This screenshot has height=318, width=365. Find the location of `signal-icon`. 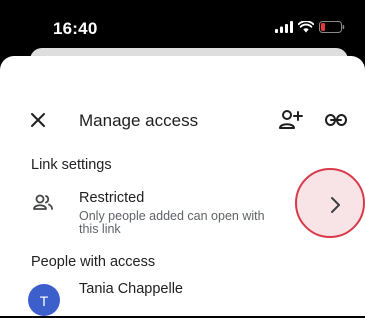

signal-icon is located at coordinates (284, 27).